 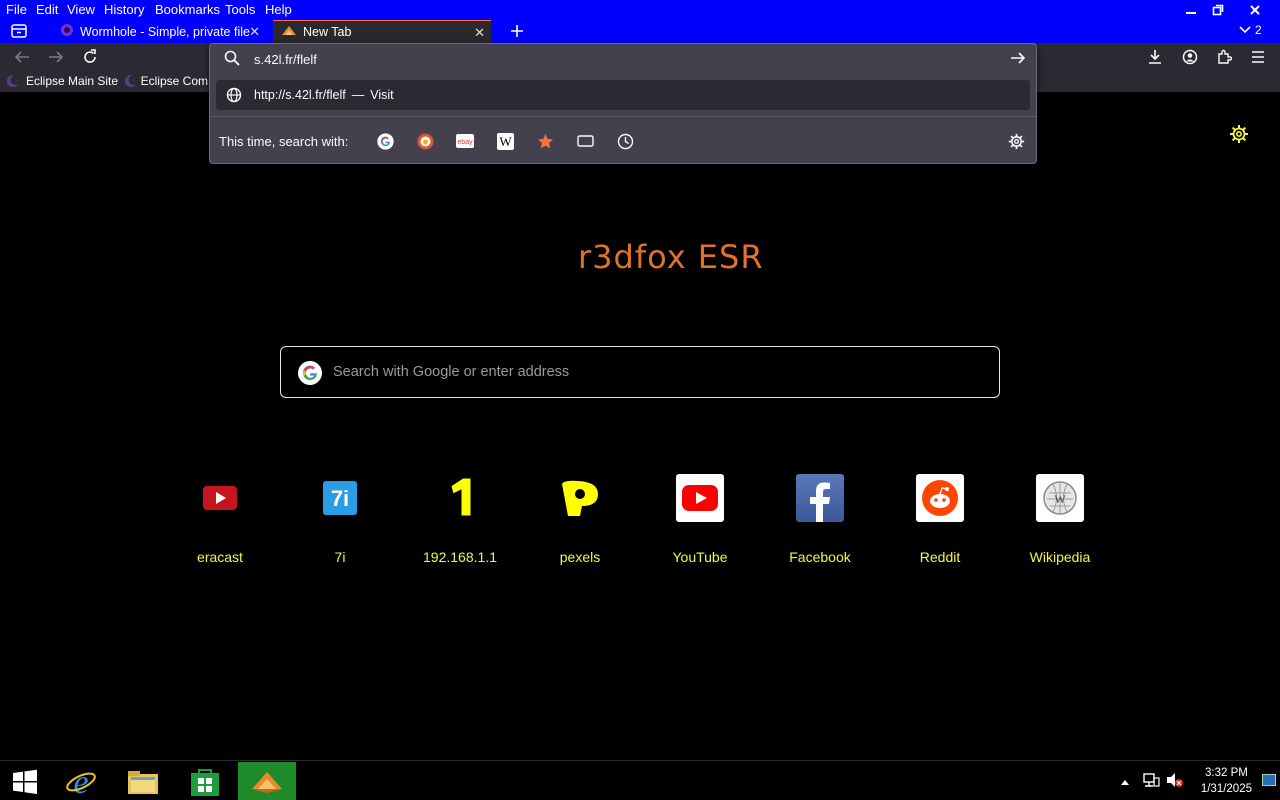 What do you see at coordinates (1018, 59) in the screenshot?
I see `go-button` at bounding box center [1018, 59].